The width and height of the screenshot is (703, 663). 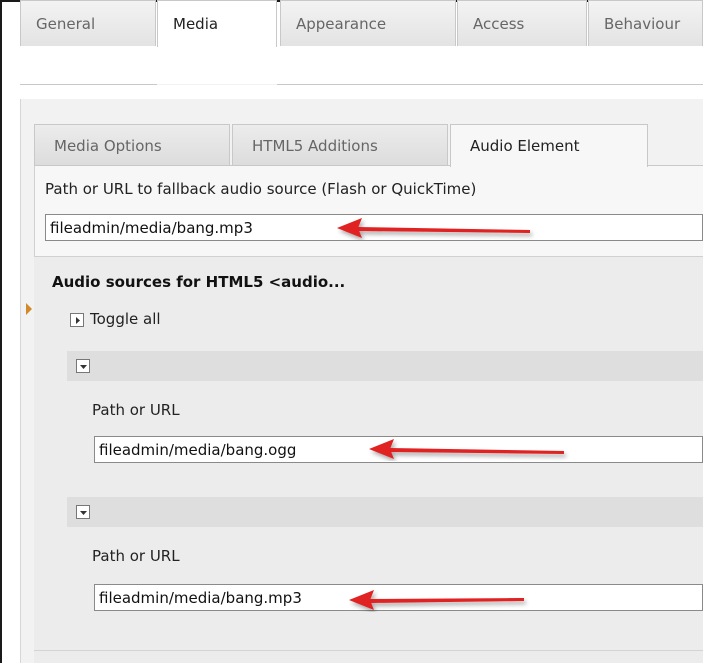 What do you see at coordinates (196, 24) in the screenshot?
I see `tab-label: Media` at bounding box center [196, 24].